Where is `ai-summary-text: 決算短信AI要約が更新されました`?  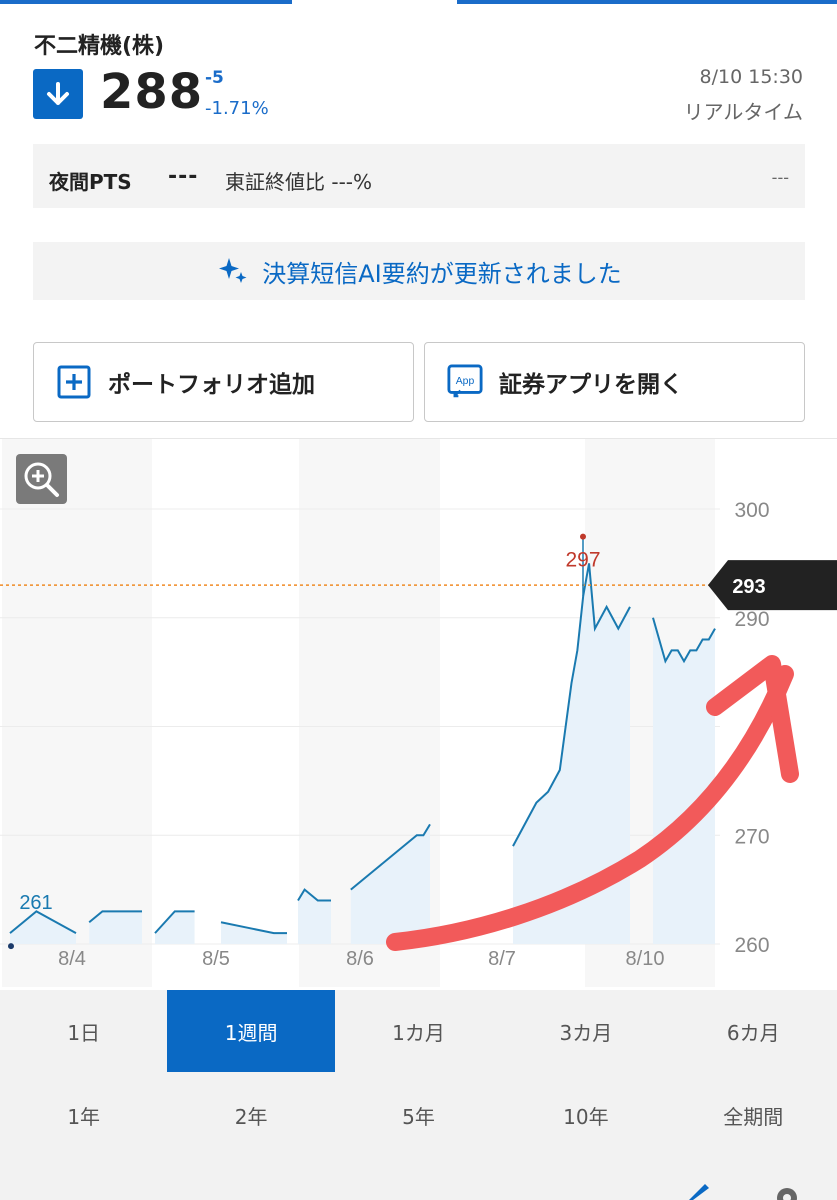 ai-summary-text: 決算短信AI要約が更新されました is located at coordinates (442, 273).